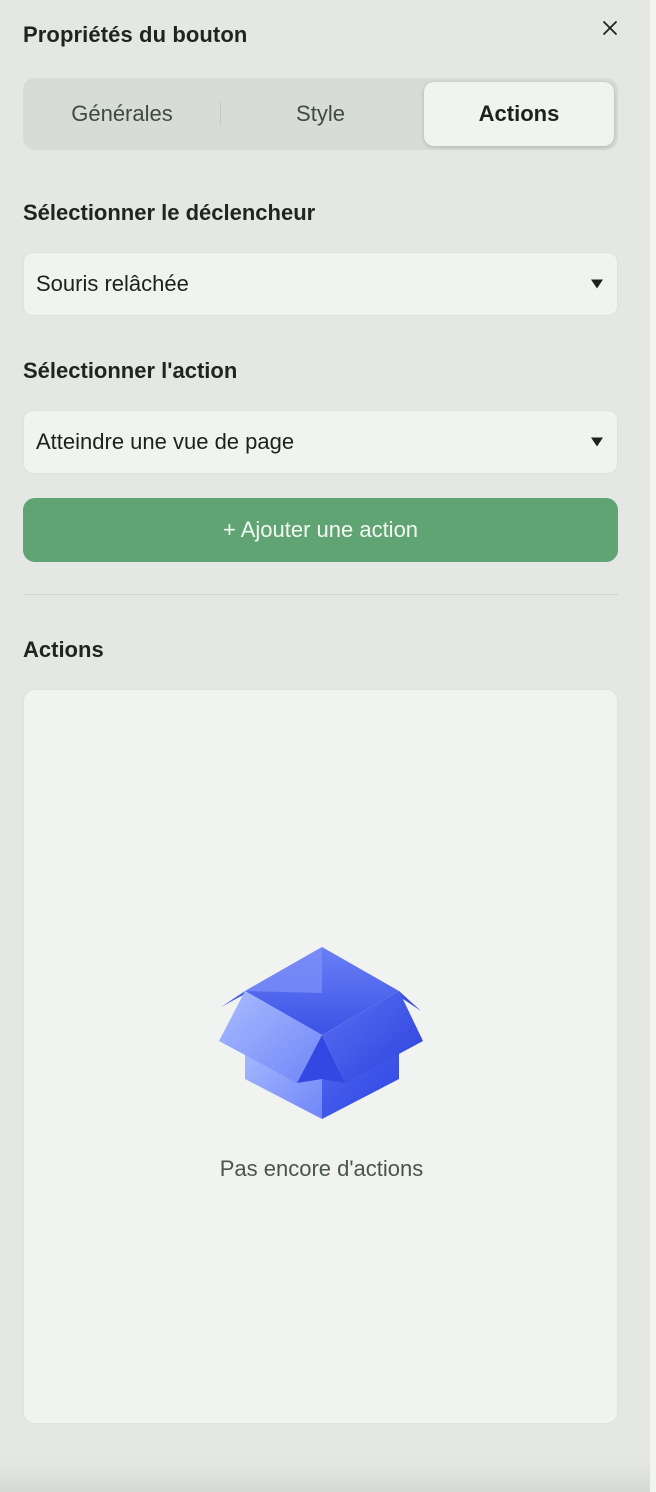 The height and width of the screenshot is (1492, 656). I want to click on properties-tabs: Générales Style Actions, so click(320, 114).